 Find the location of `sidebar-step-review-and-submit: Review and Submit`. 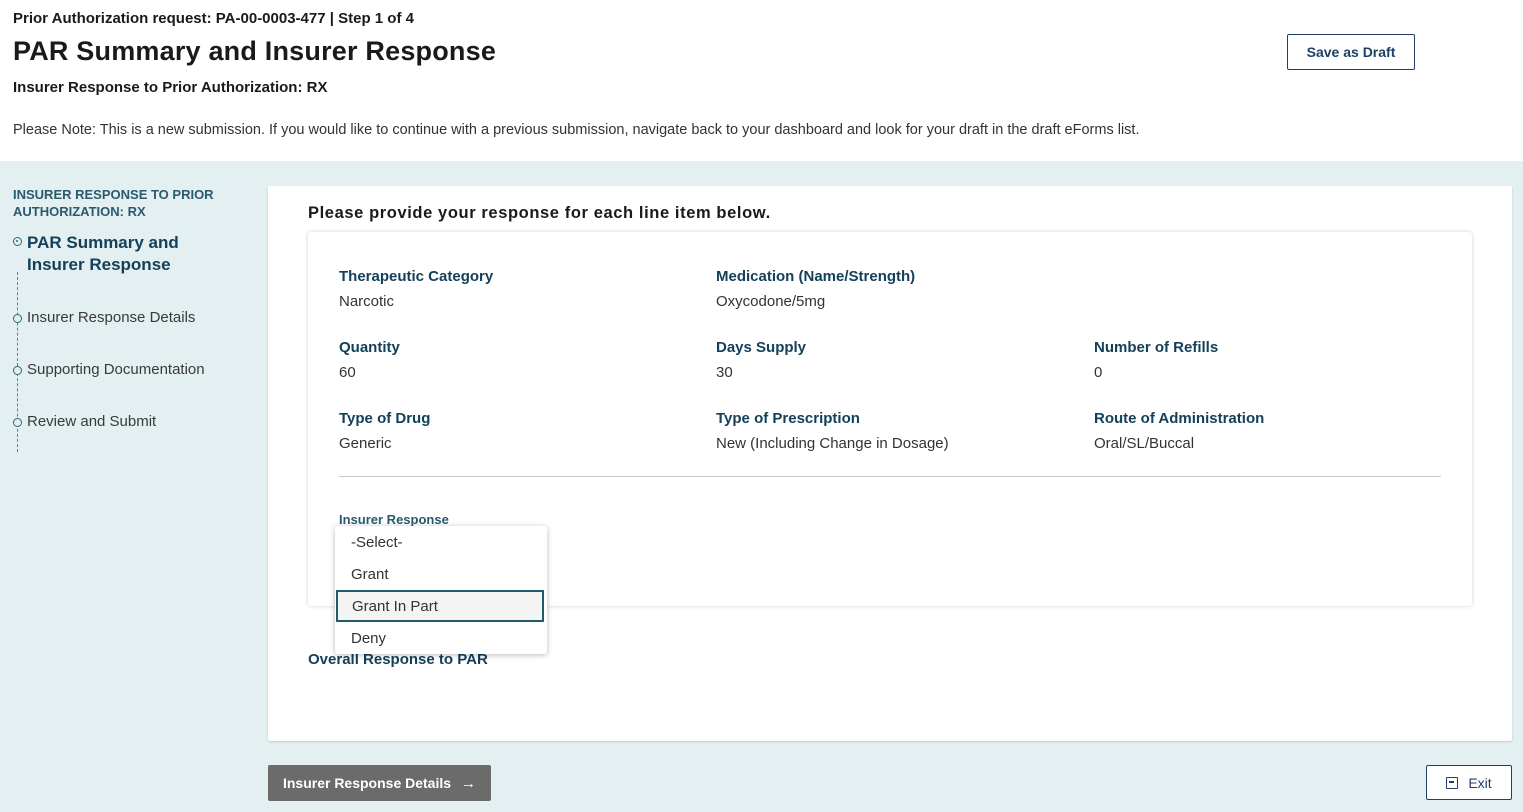

sidebar-step-review-and-submit: Review and Submit is located at coordinates (84, 421).